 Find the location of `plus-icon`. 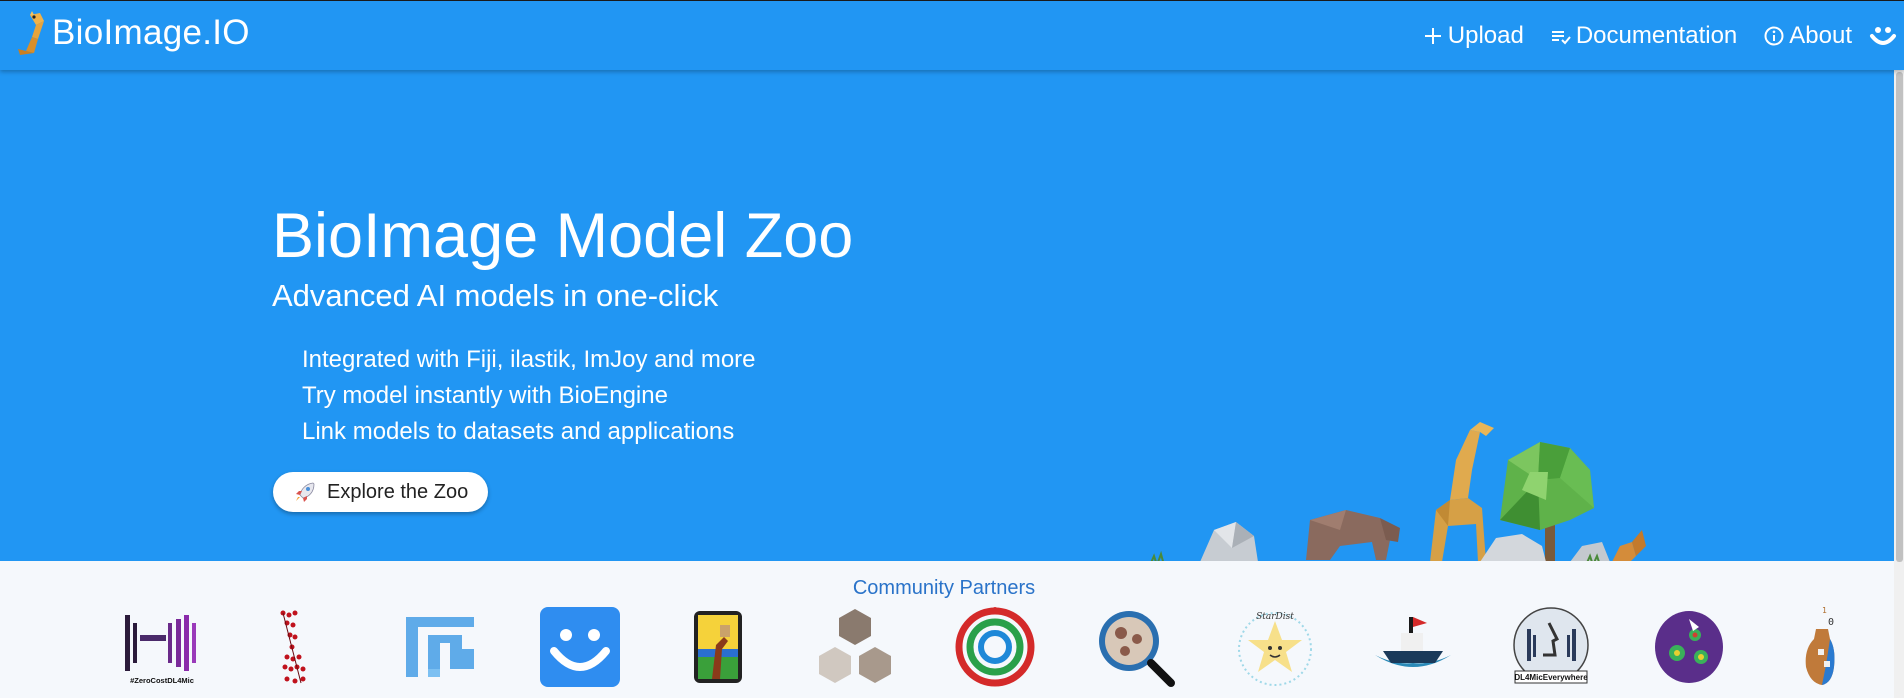

plus-icon is located at coordinates (1432, 36).